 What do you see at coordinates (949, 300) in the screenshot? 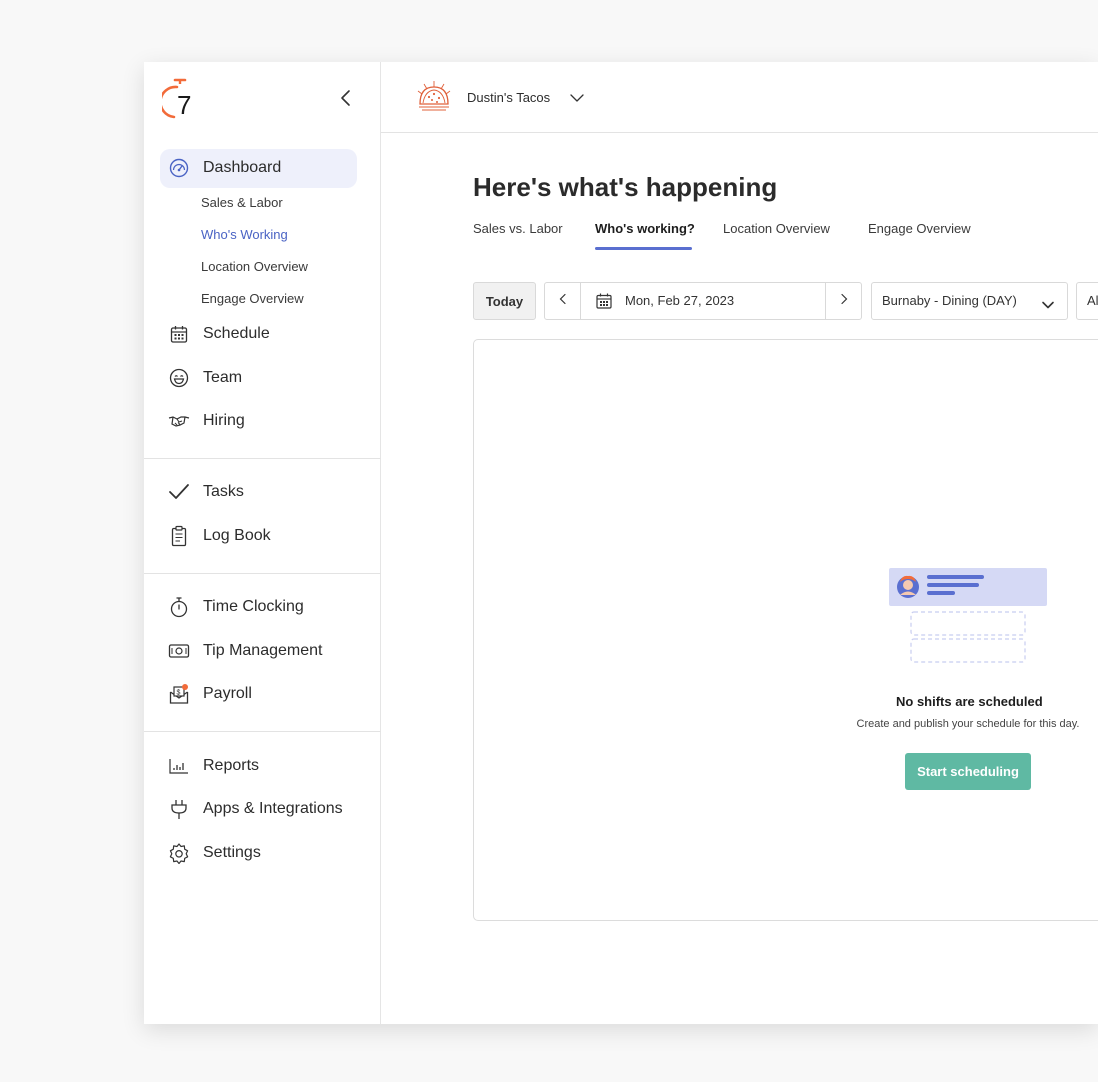
I see `location-select-value: Burnaby - Dining (DAY)` at bounding box center [949, 300].